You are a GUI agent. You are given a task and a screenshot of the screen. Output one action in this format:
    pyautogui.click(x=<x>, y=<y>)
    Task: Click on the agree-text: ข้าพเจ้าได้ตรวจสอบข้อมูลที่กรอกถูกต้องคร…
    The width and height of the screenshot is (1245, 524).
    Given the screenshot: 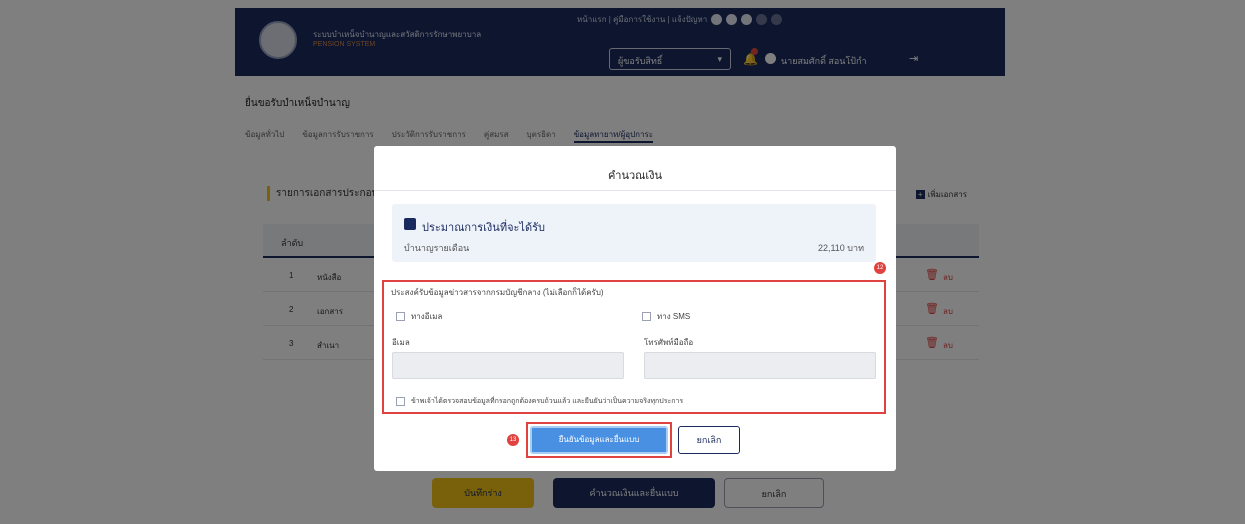 What is the action you would take?
    pyautogui.click(x=547, y=401)
    